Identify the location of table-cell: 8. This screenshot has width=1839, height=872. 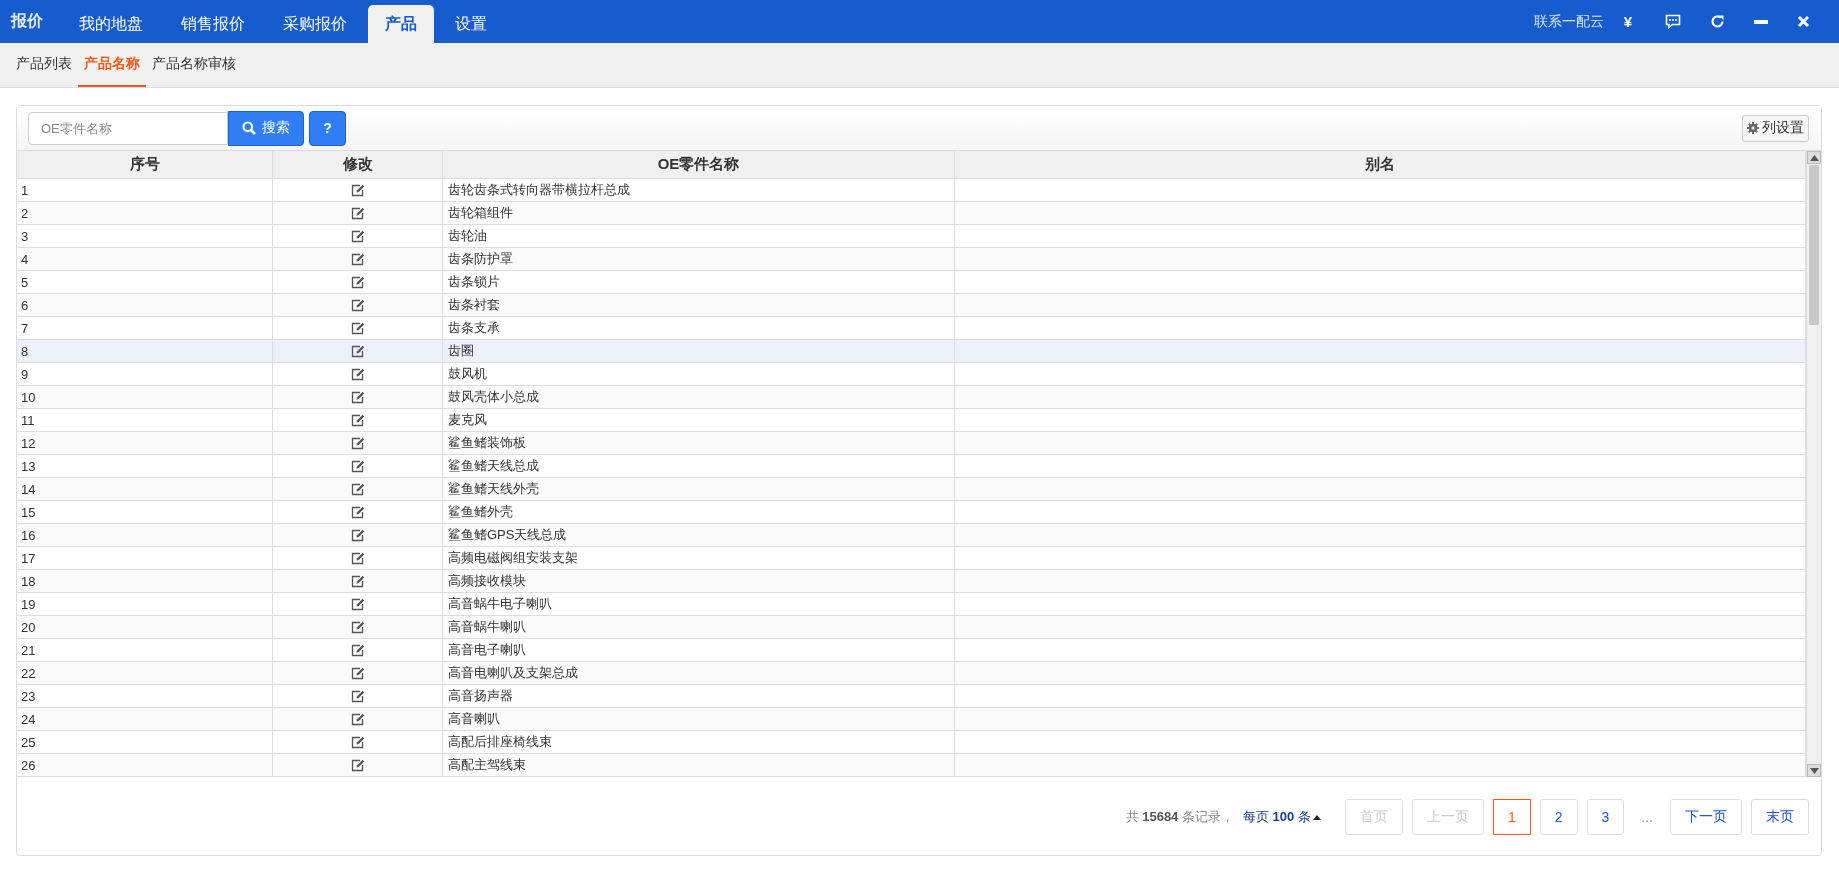
(145, 351).